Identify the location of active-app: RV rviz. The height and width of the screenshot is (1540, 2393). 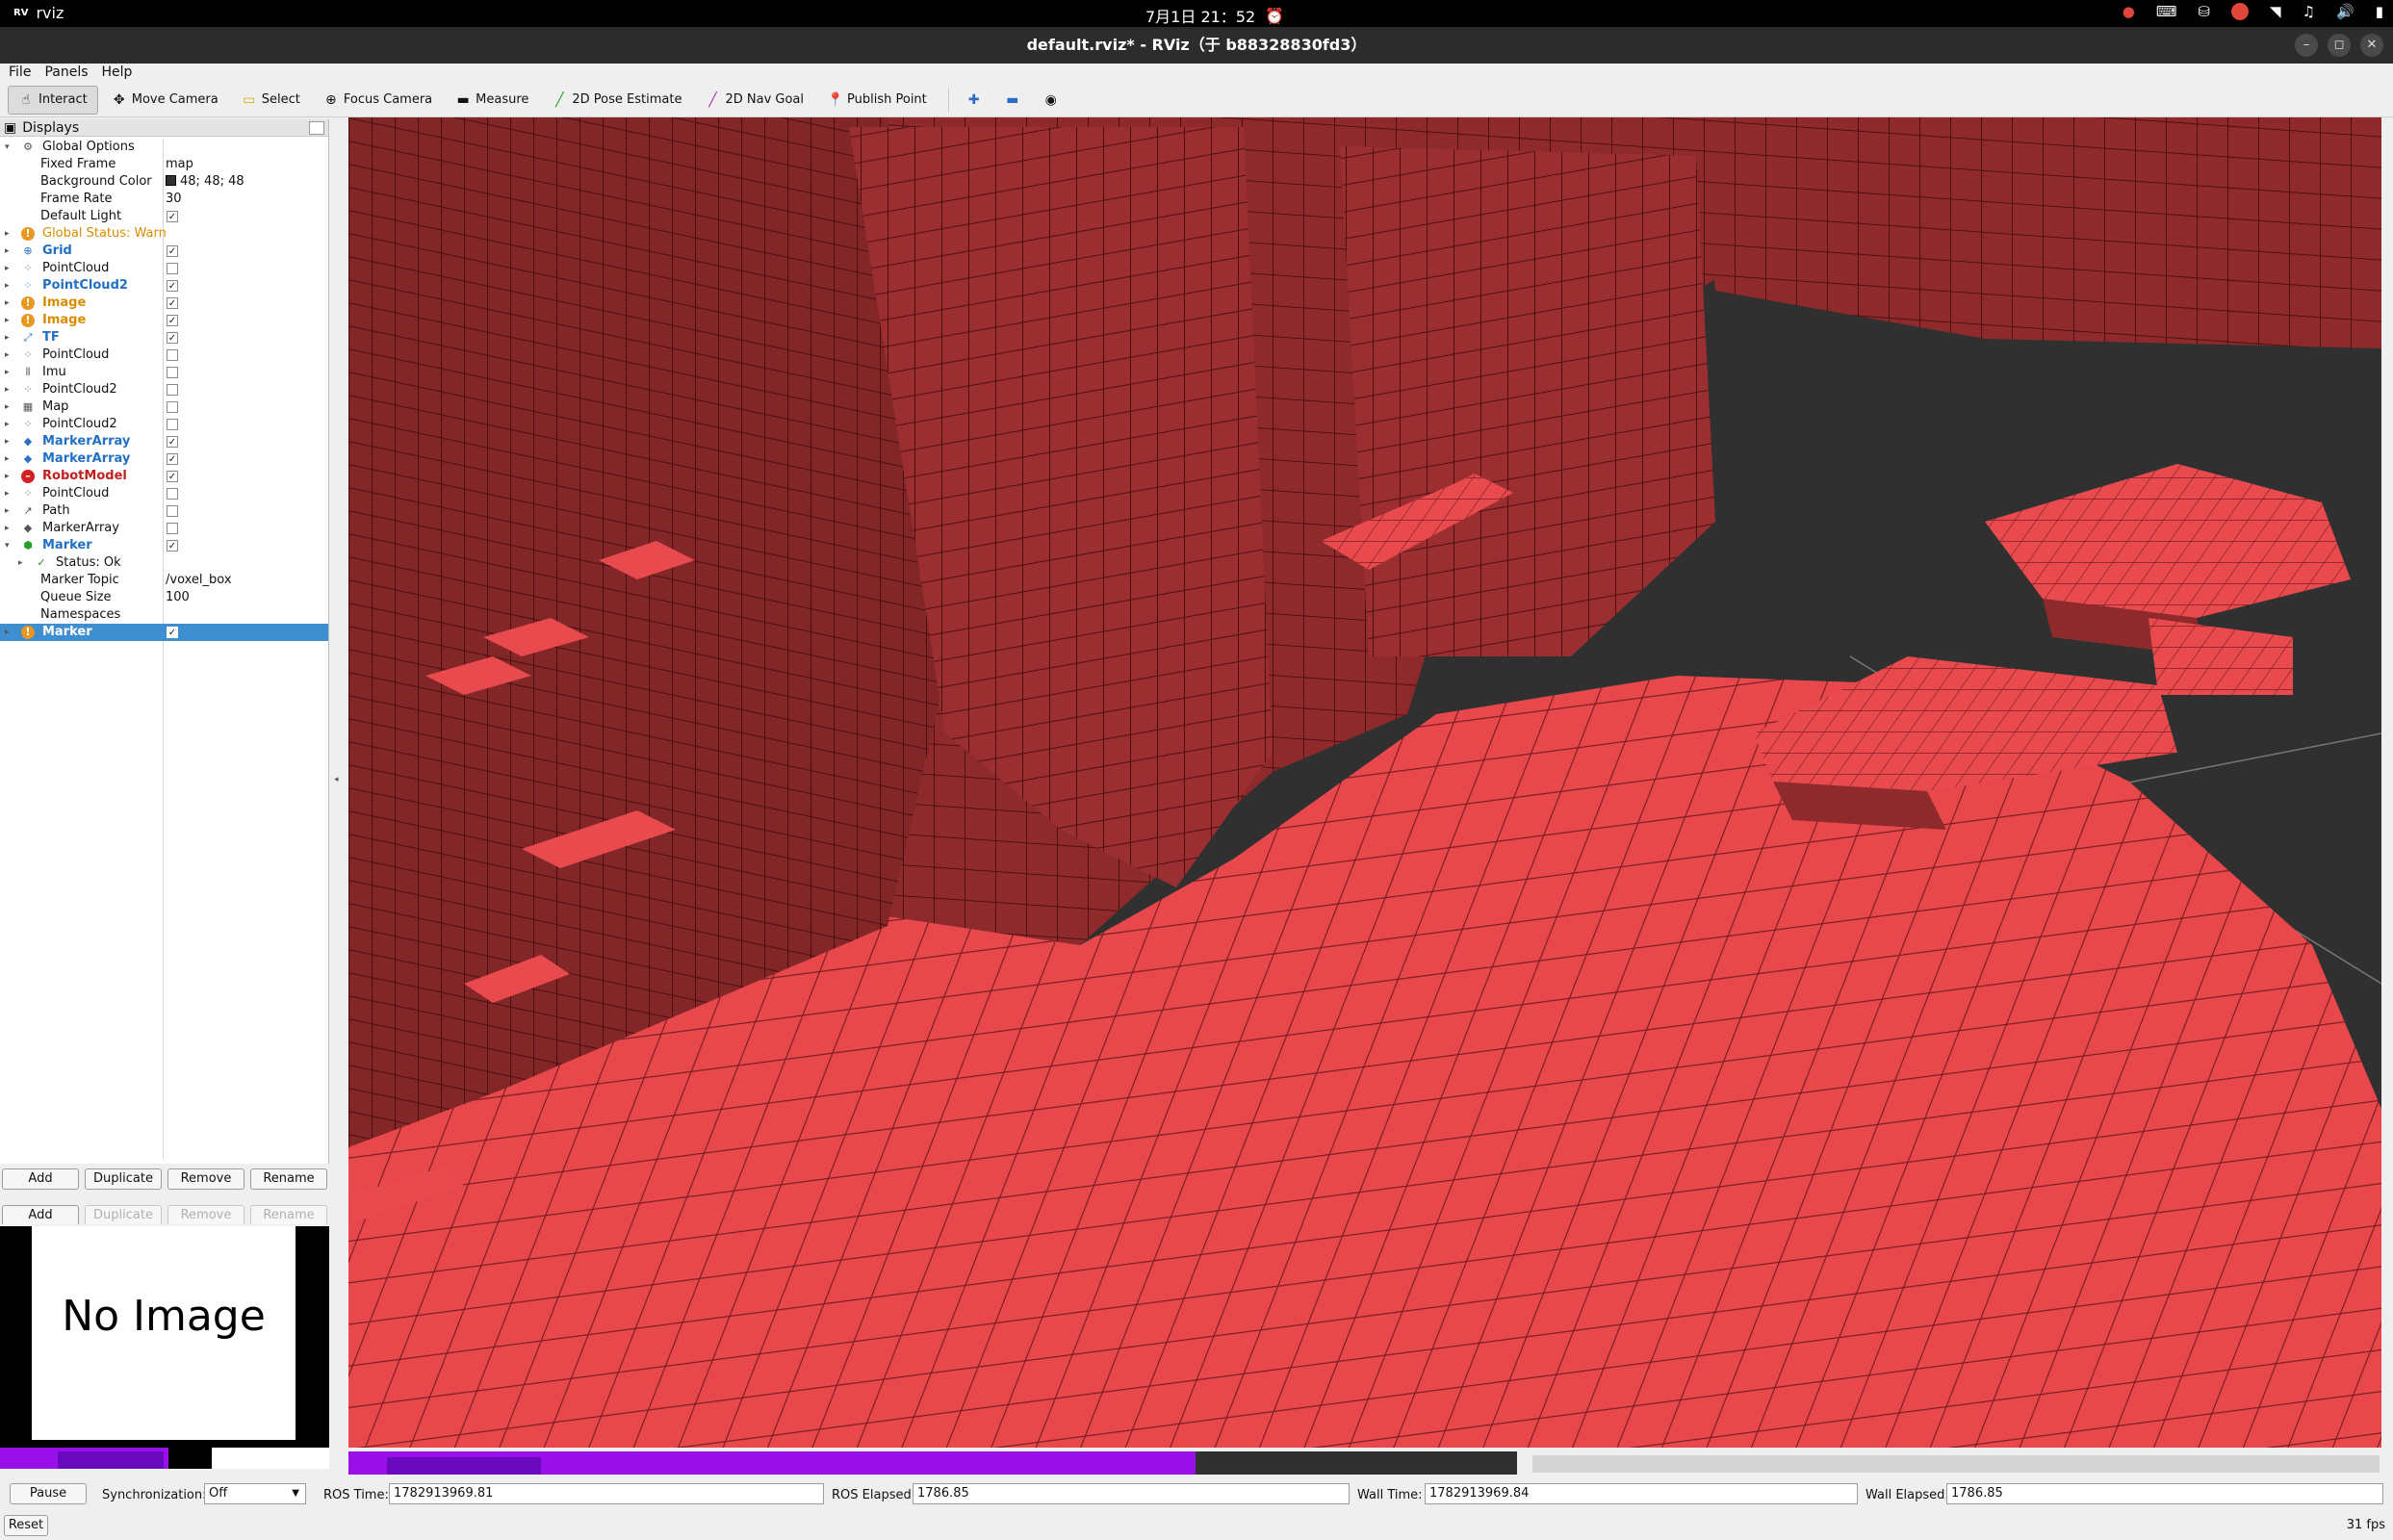
(38, 13).